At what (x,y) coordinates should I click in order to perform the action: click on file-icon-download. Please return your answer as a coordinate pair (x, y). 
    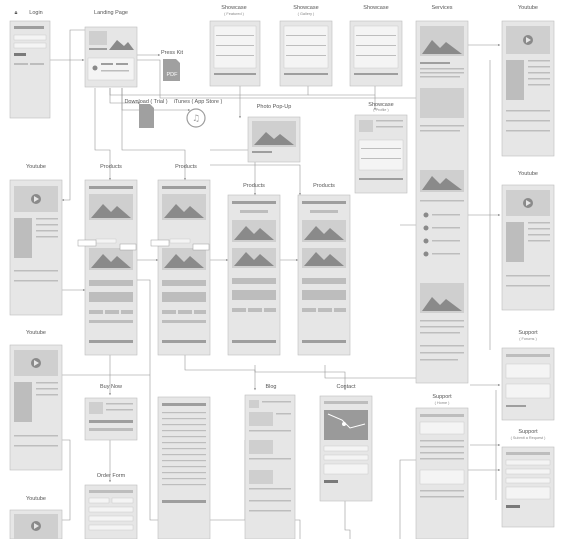
    Looking at the image, I should click on (146, 116).